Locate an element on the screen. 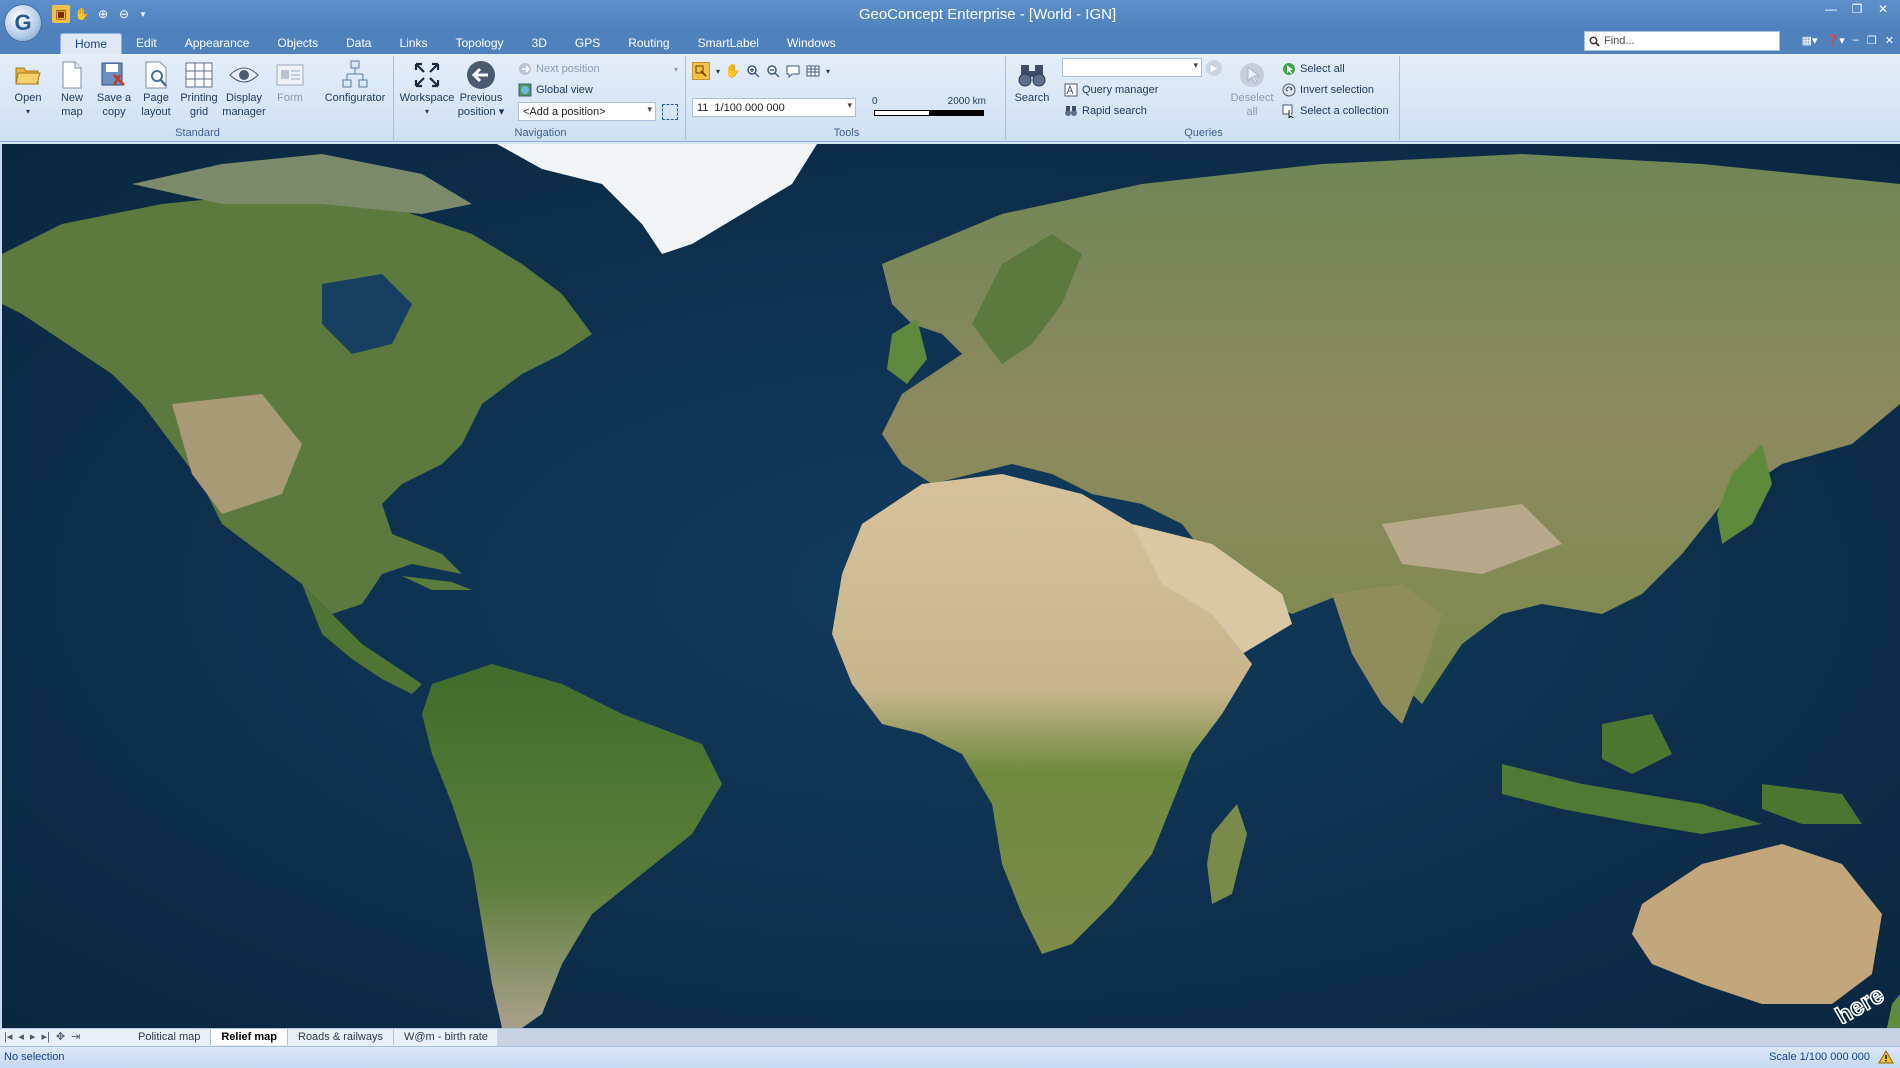 The image size is (1900, 1068). sheet-political-map: Political map is located at coordinates (170, 1037).